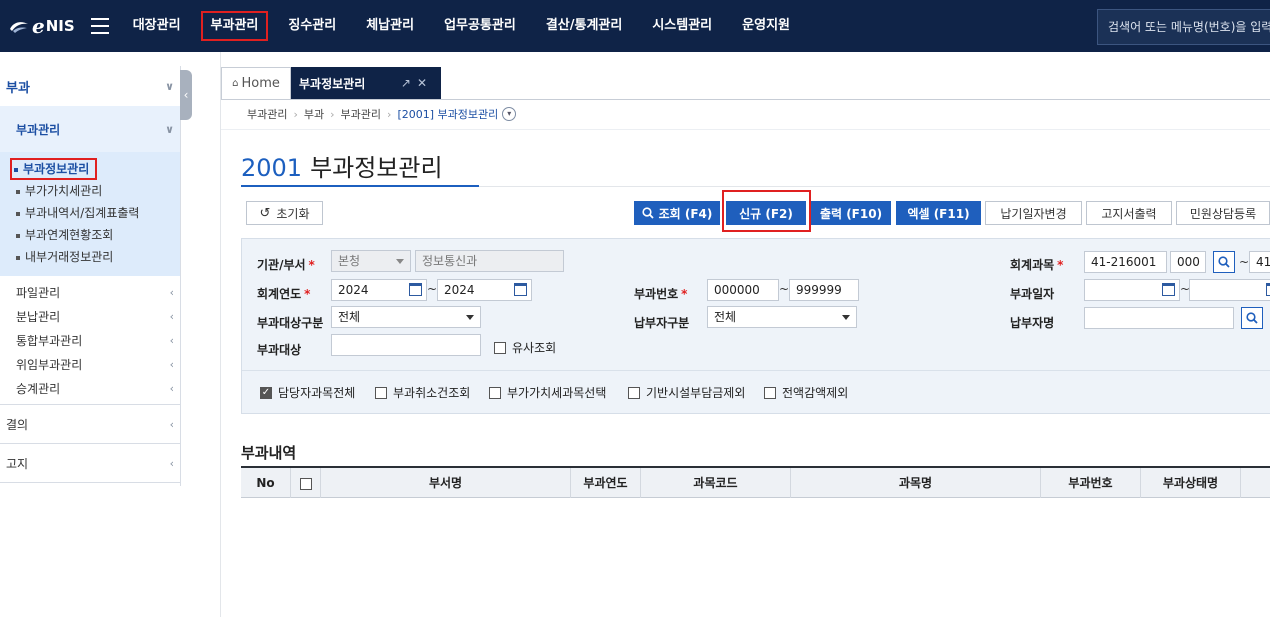 The width and height of the screenshot is (1270, 617). What do you see at coordinates (1223, 213) in the screenshot?
I see `complaint-register-button: 민원상담등록` at bounding box center [1223, 213].